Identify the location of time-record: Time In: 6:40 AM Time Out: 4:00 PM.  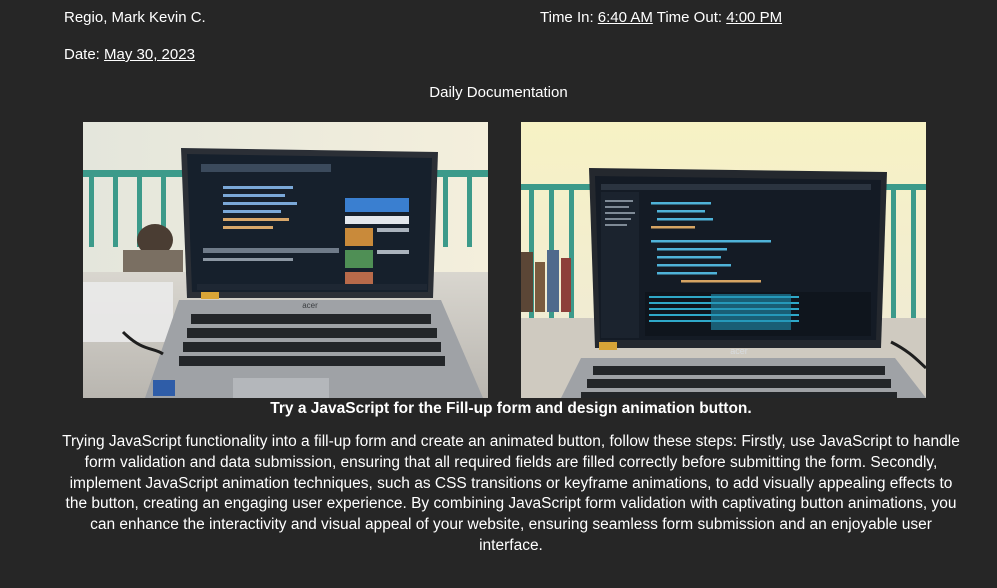
(661, 18).